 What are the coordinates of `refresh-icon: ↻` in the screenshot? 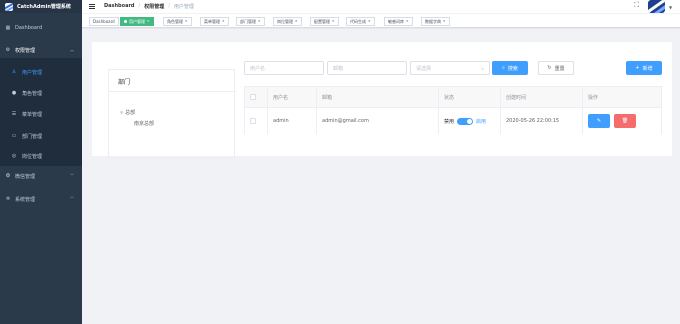 It's located at (549, 68).